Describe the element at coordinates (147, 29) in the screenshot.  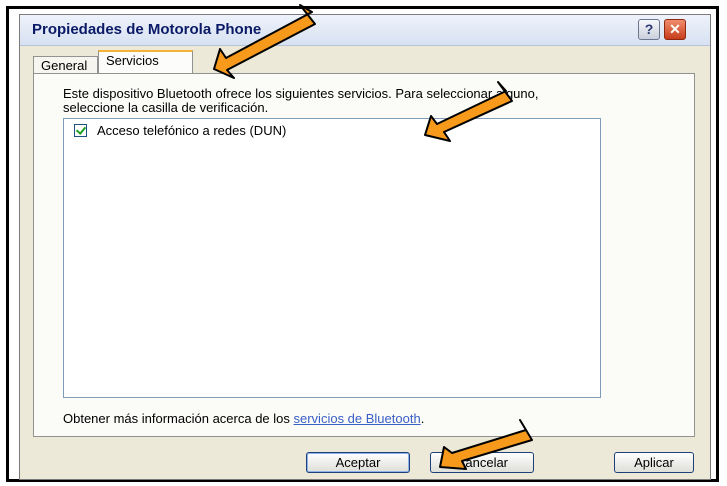
I see `window-title: Propiedades de Motorola Phone` at that location.